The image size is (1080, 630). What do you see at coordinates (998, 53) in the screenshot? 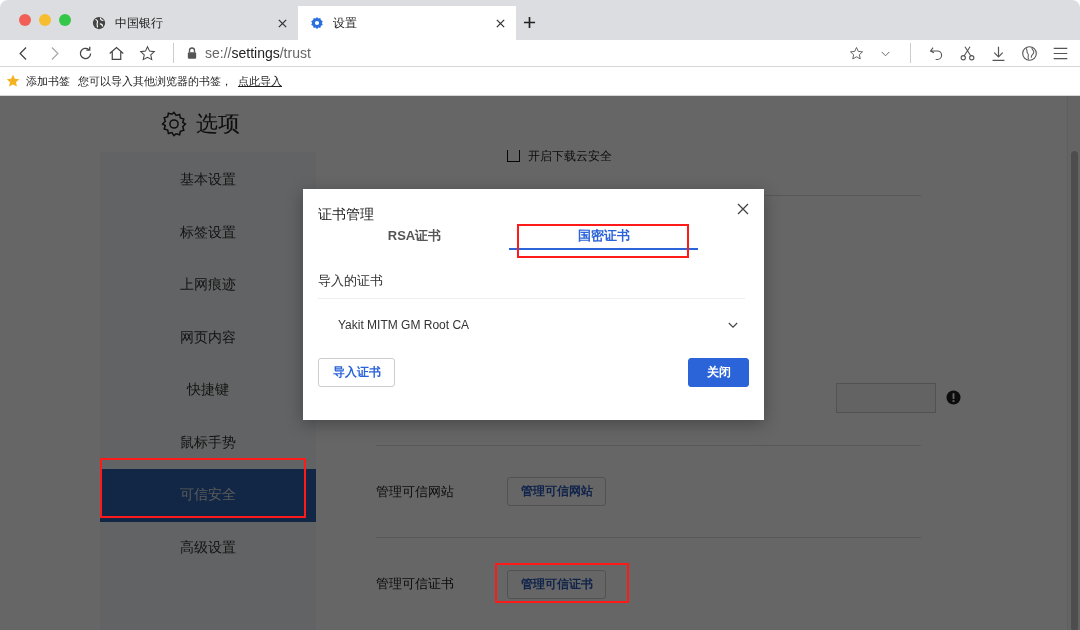
I see `download-icon` at bounding box center [998, 53].